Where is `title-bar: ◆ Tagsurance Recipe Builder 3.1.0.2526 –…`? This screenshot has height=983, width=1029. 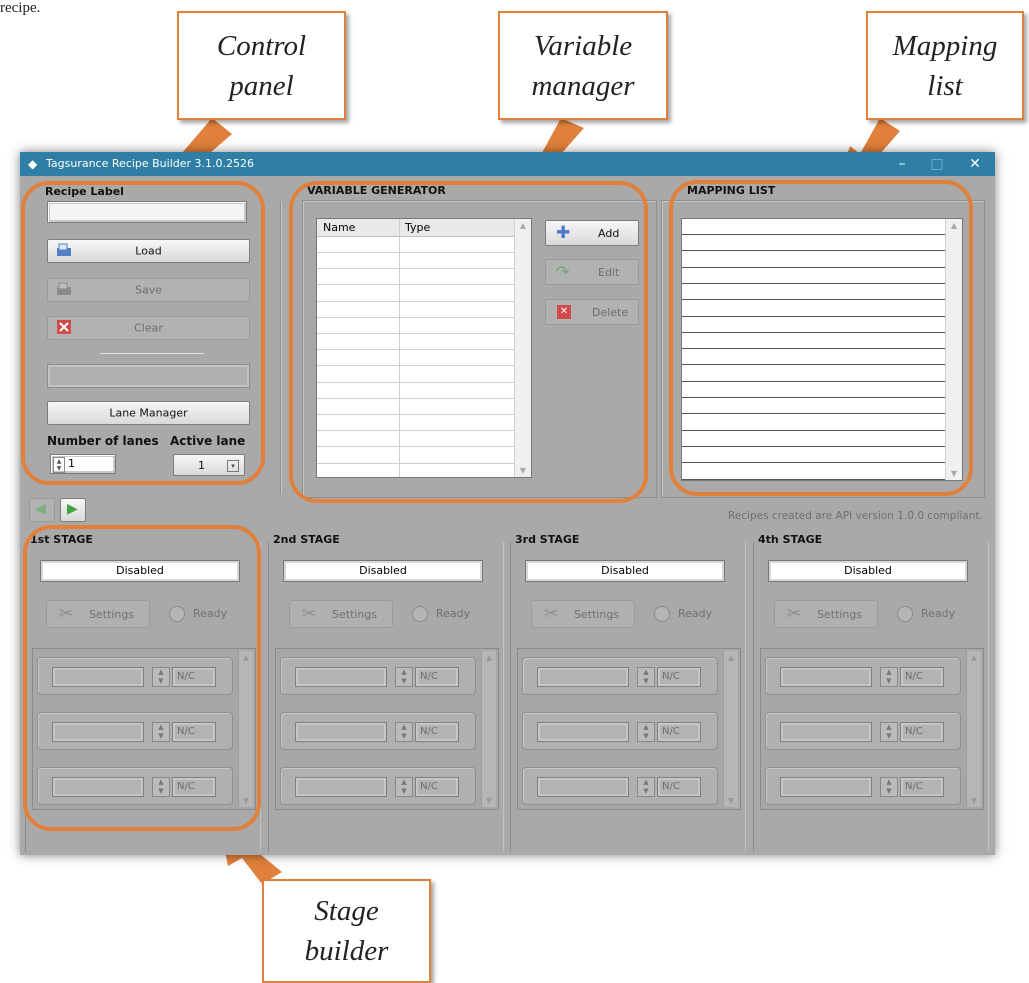 title-bar: ◆ Tagsurance Recipe Builder 3.1.0.2526 –… is located at coordinates (507, 164).